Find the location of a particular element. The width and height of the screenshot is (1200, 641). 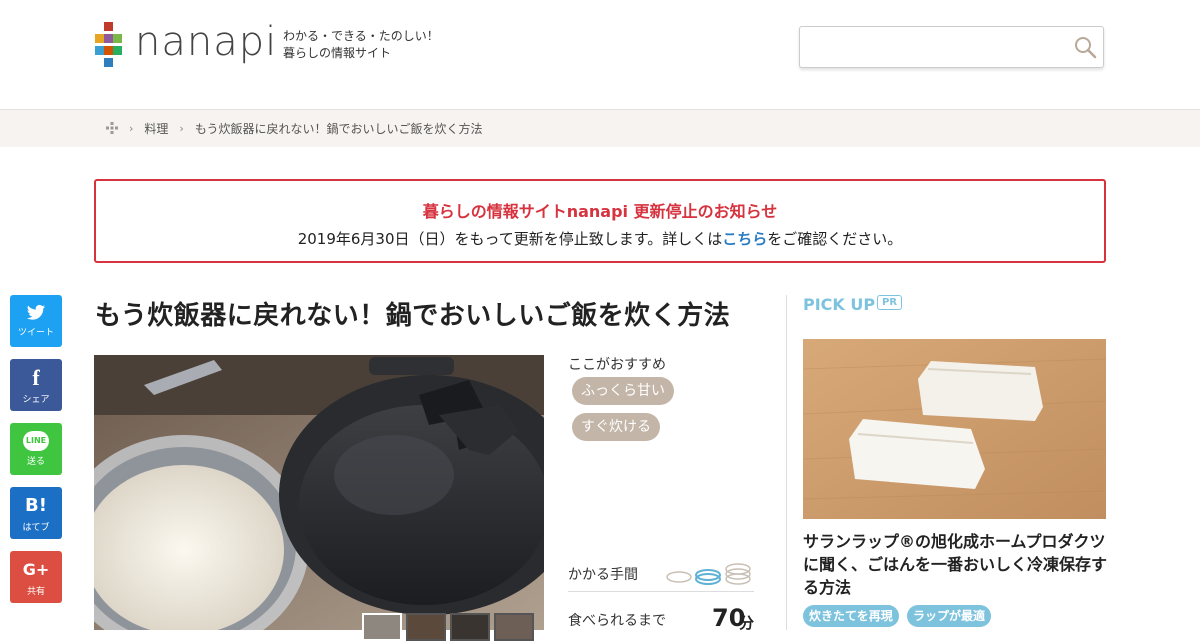

time-label: 食べられるまで is located at coordinates (617, 621).